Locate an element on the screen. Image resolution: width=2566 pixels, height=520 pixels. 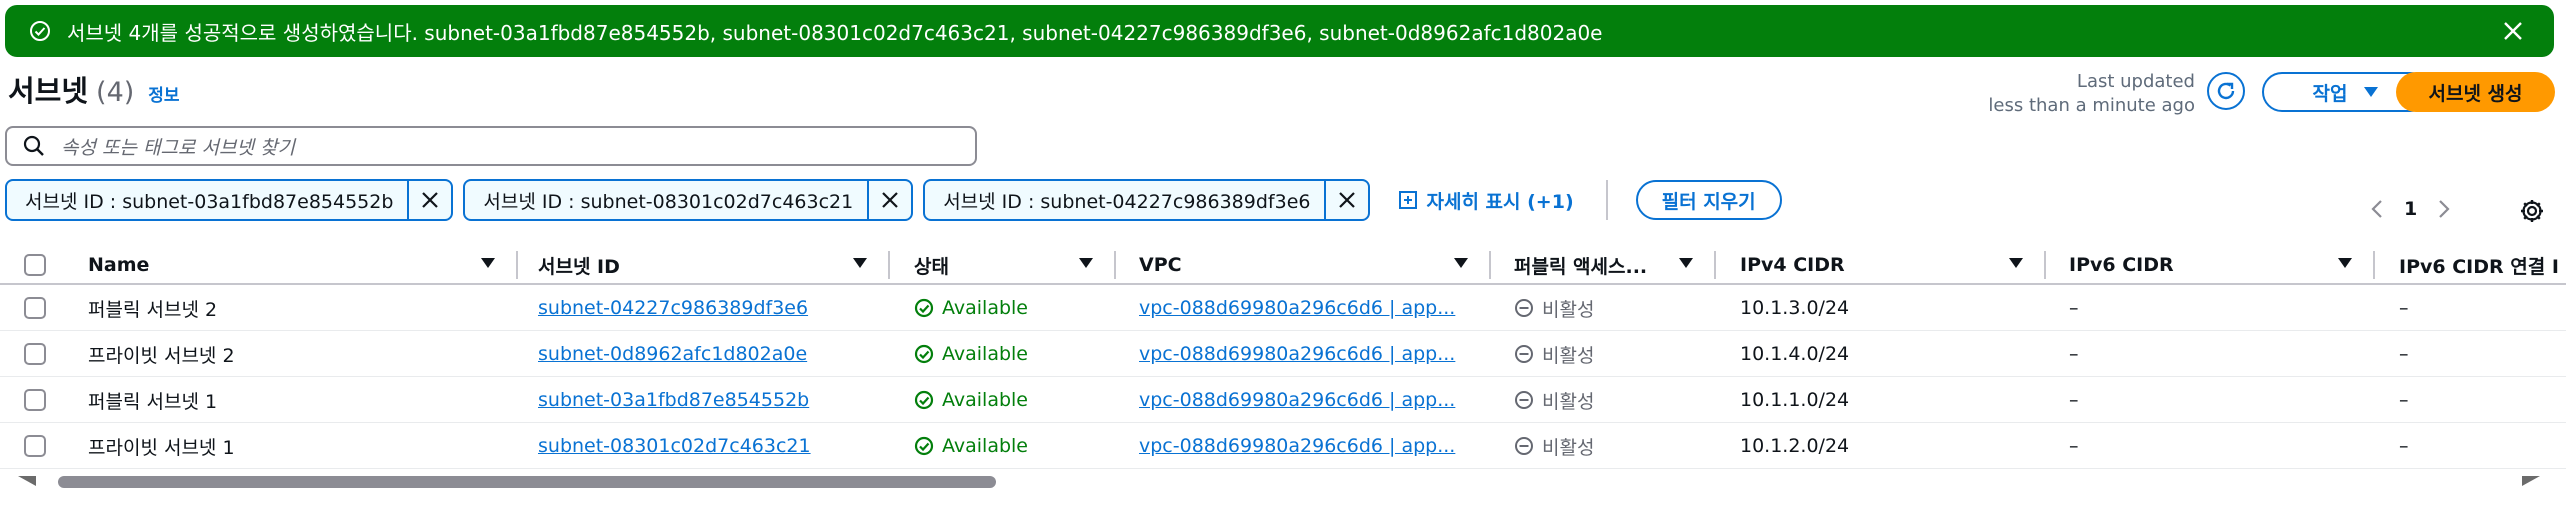
filter-token-label: 서브넷 ID : subnet-04227c986389df3e6 is located at coordinates (1127, 201).